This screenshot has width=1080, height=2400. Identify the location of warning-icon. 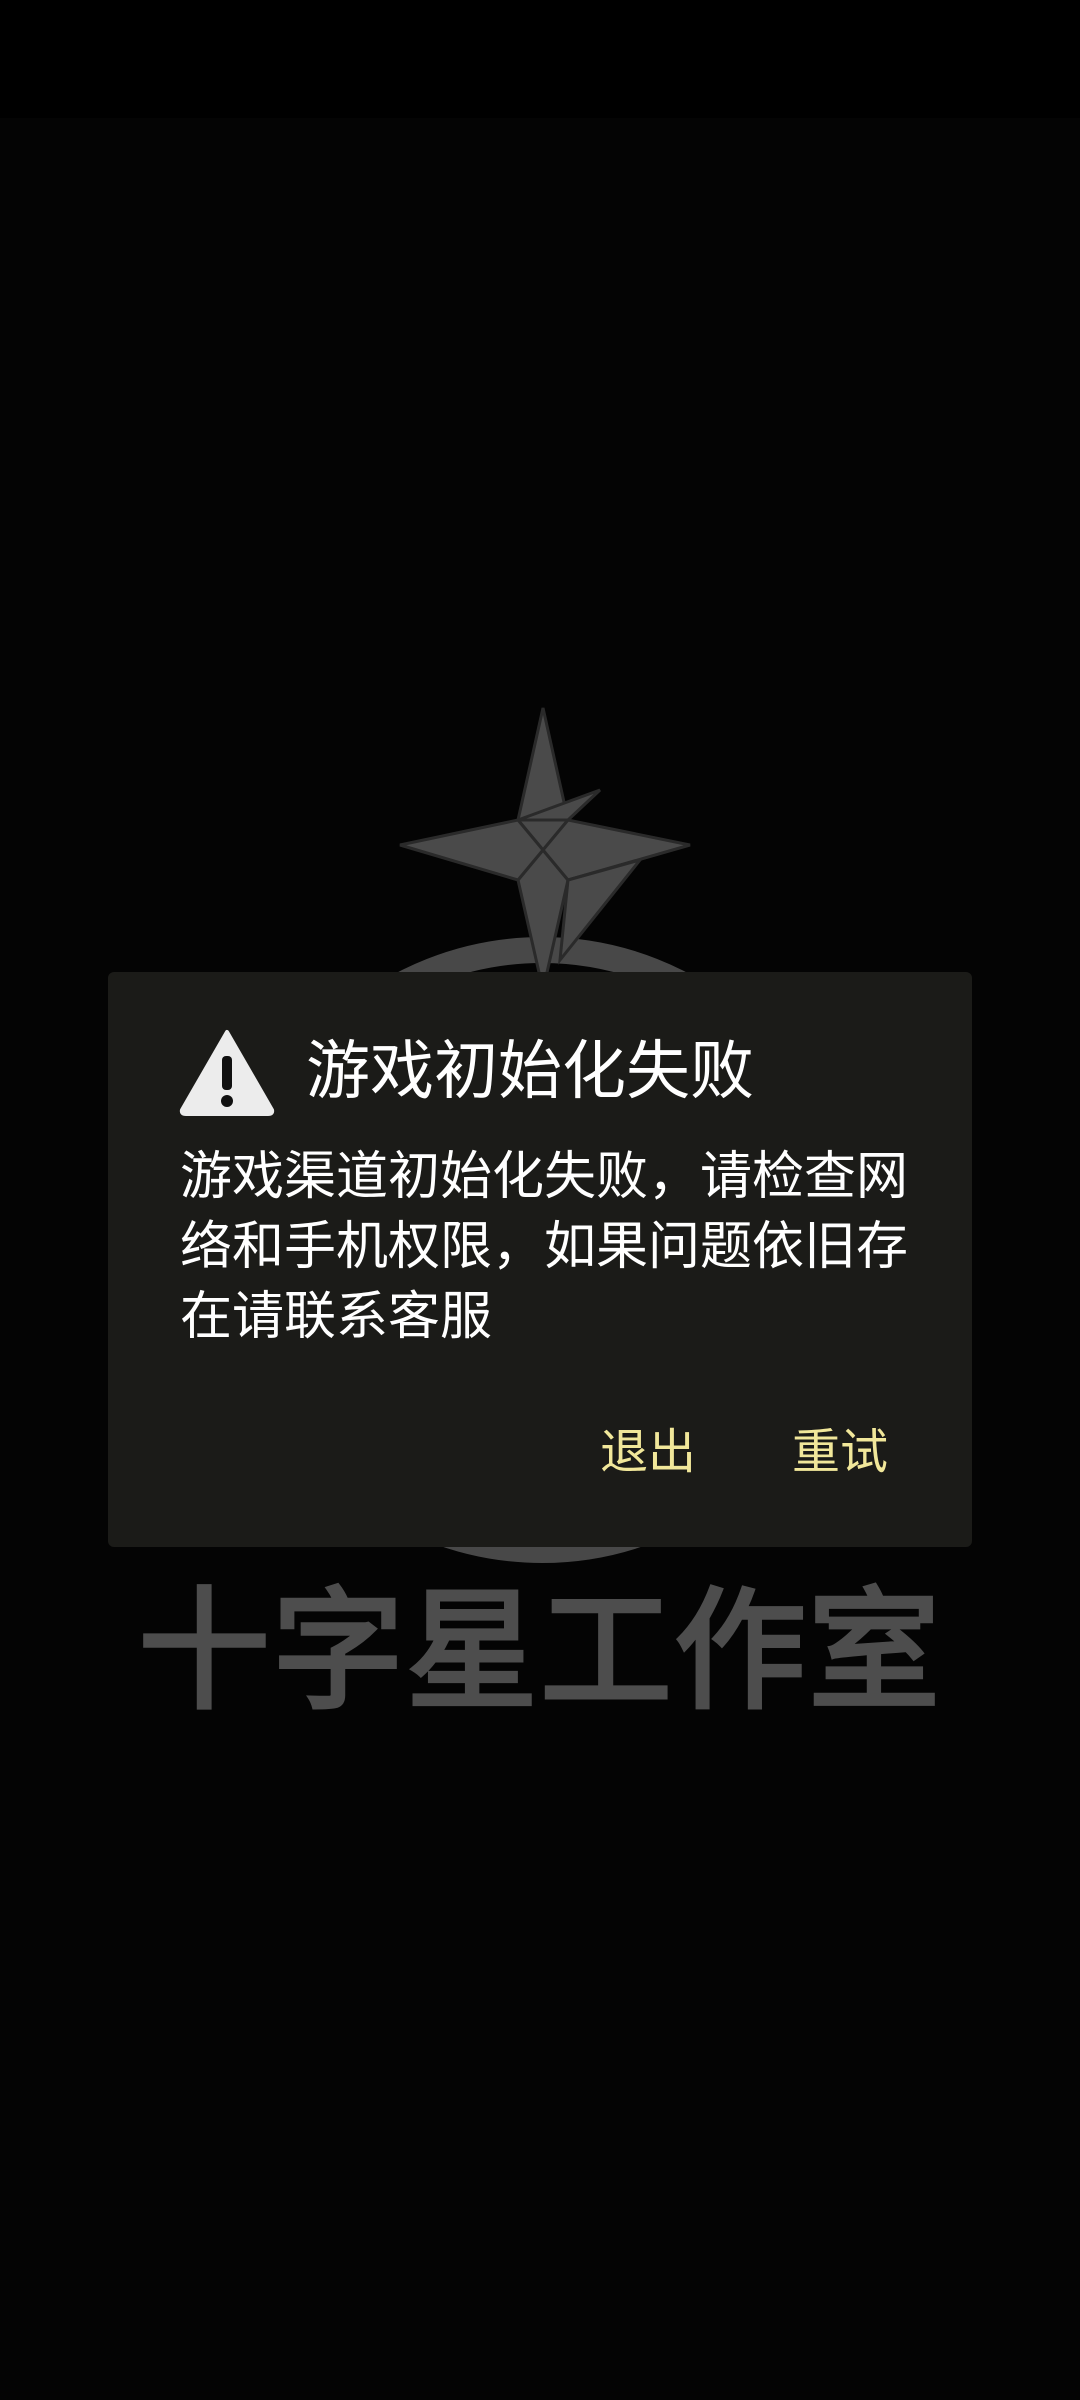
(227, 1073).